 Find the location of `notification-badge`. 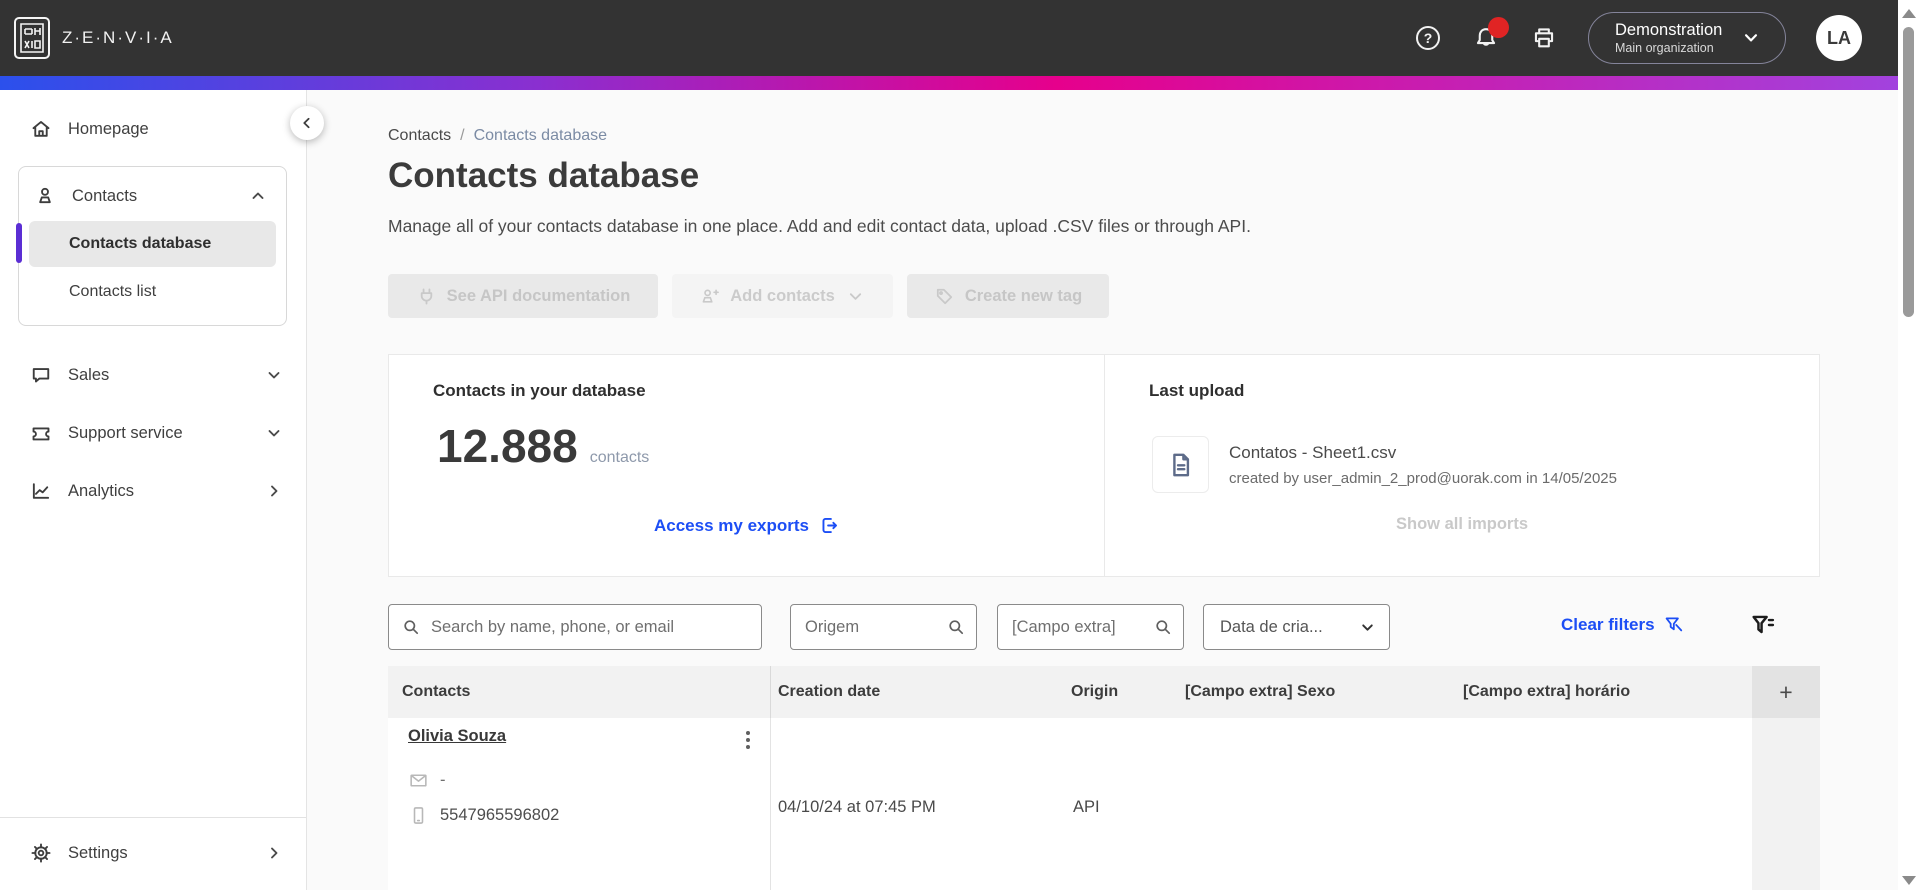

notification-badge is located at coordinates (1498, 27).